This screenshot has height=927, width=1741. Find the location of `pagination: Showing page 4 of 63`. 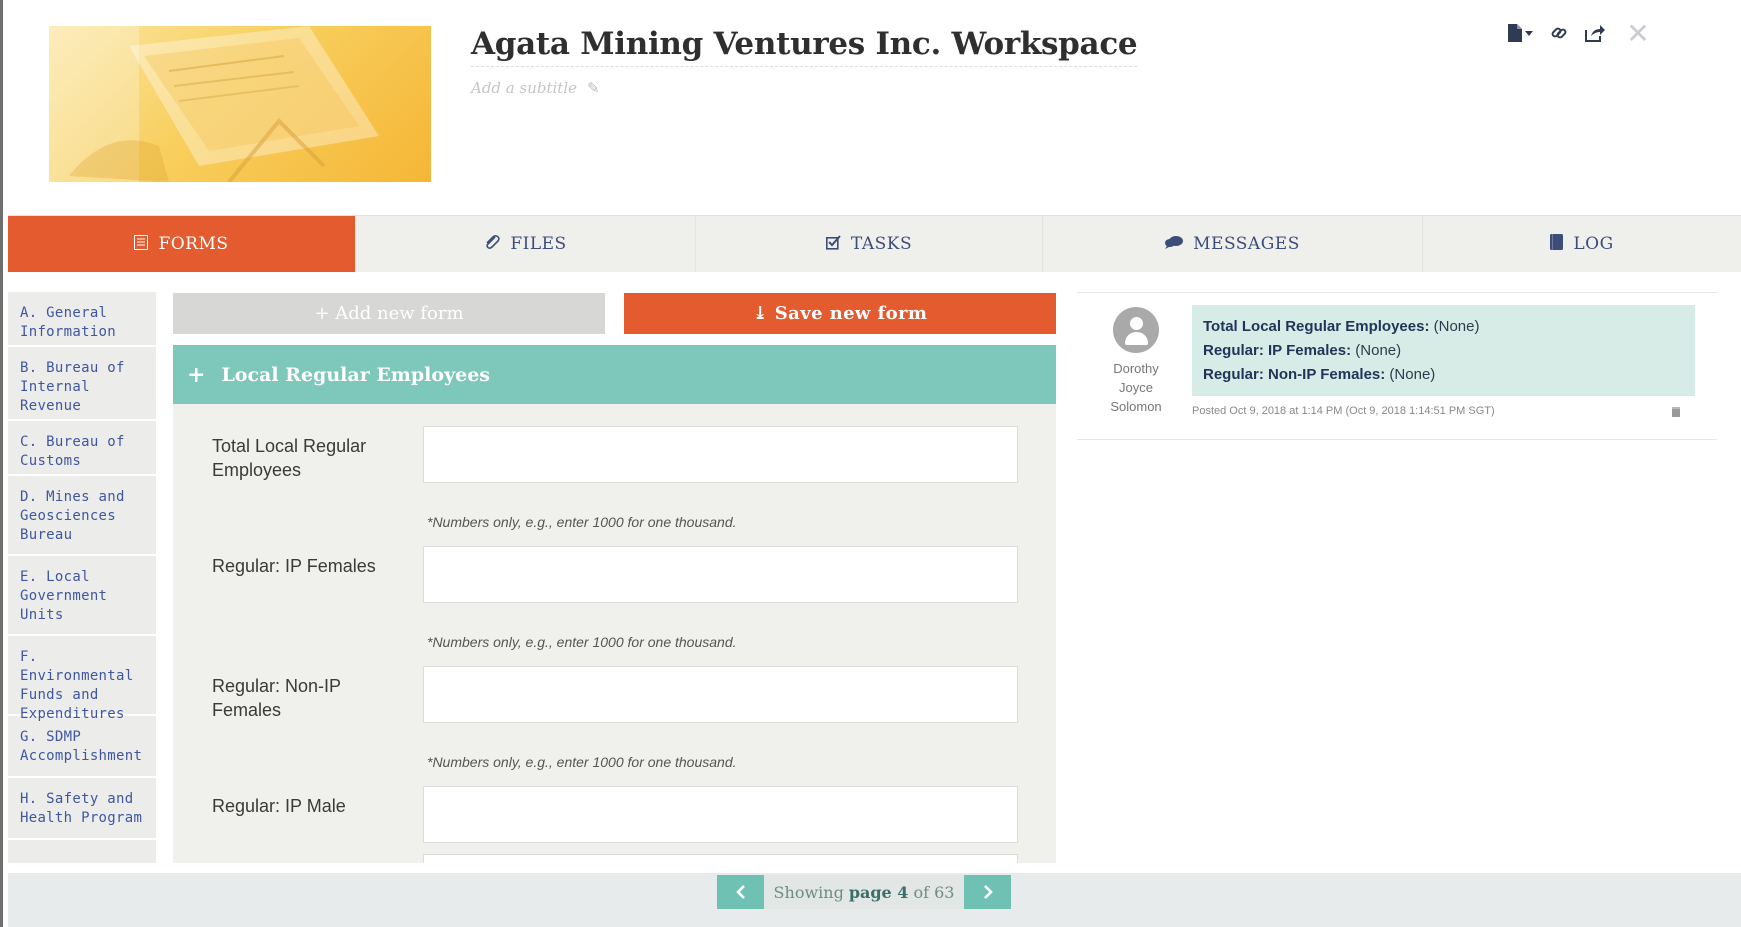

pagination: Showing page 4 of 63 is located at coordinates (864, 892).